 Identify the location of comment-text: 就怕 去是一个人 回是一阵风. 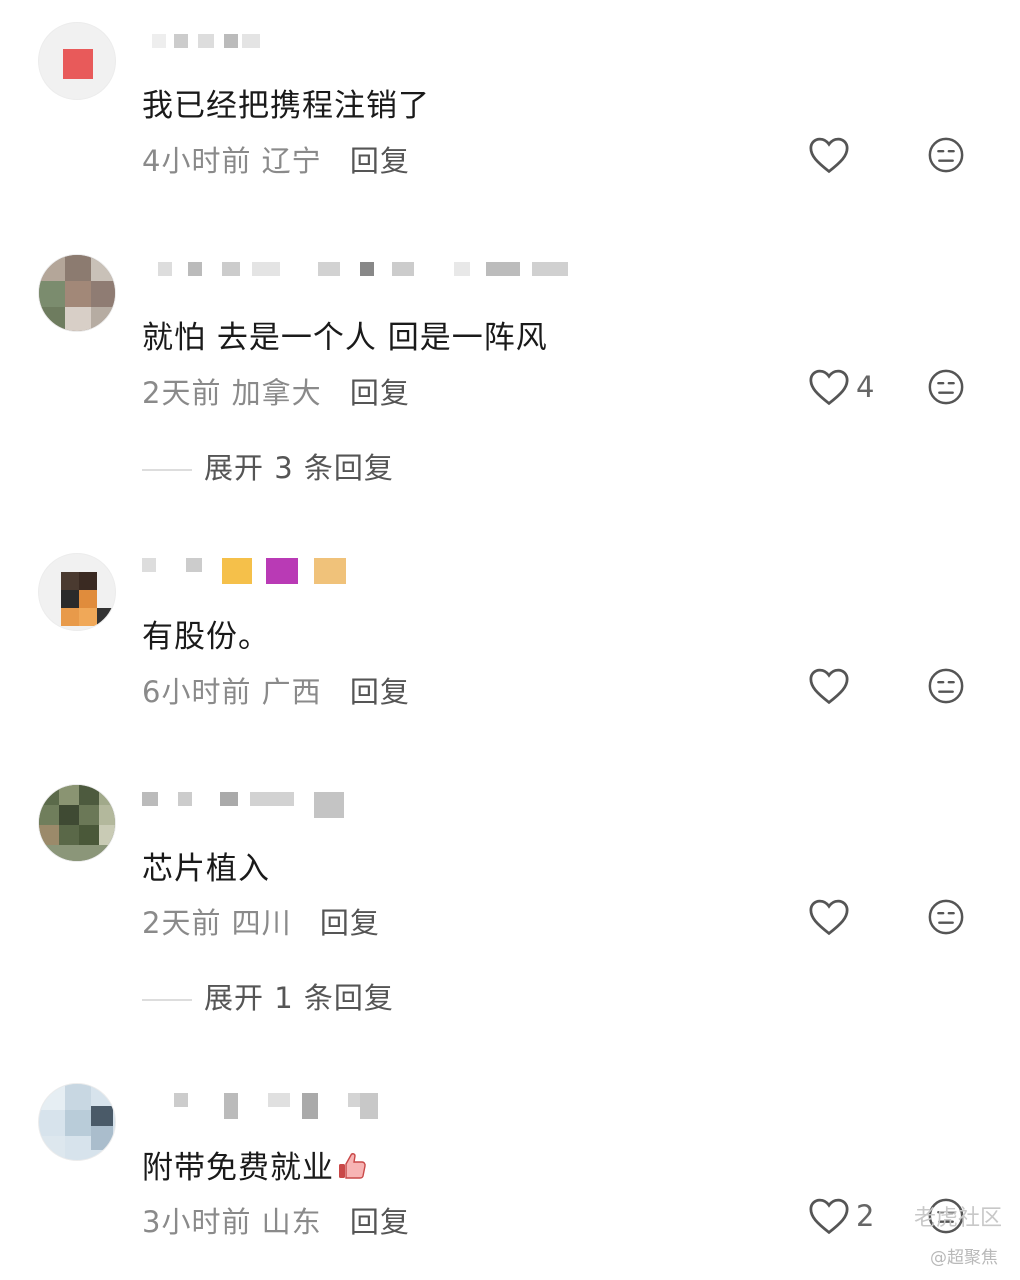
(345, 338).